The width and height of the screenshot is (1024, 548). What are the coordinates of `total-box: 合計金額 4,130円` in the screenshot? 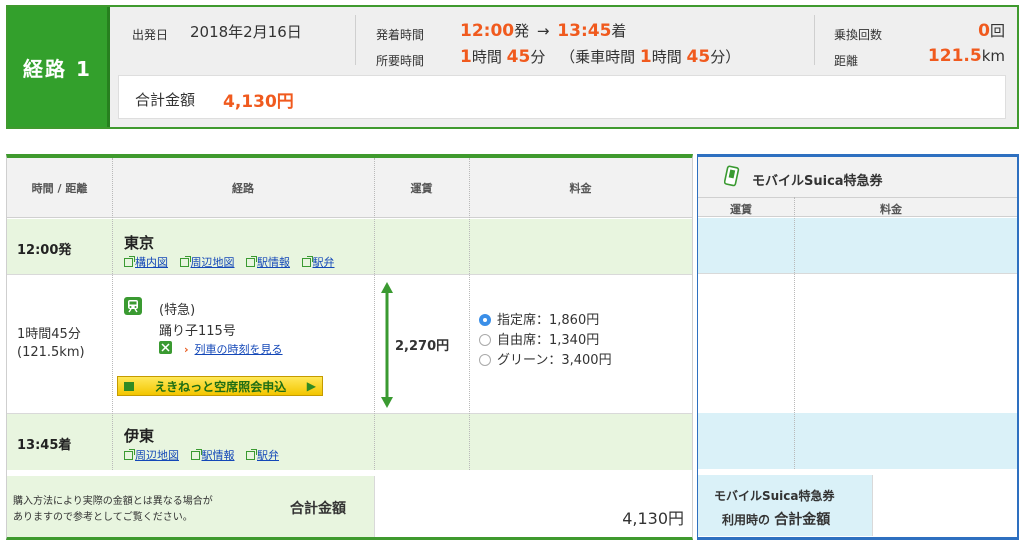 It's located at (562, 97).